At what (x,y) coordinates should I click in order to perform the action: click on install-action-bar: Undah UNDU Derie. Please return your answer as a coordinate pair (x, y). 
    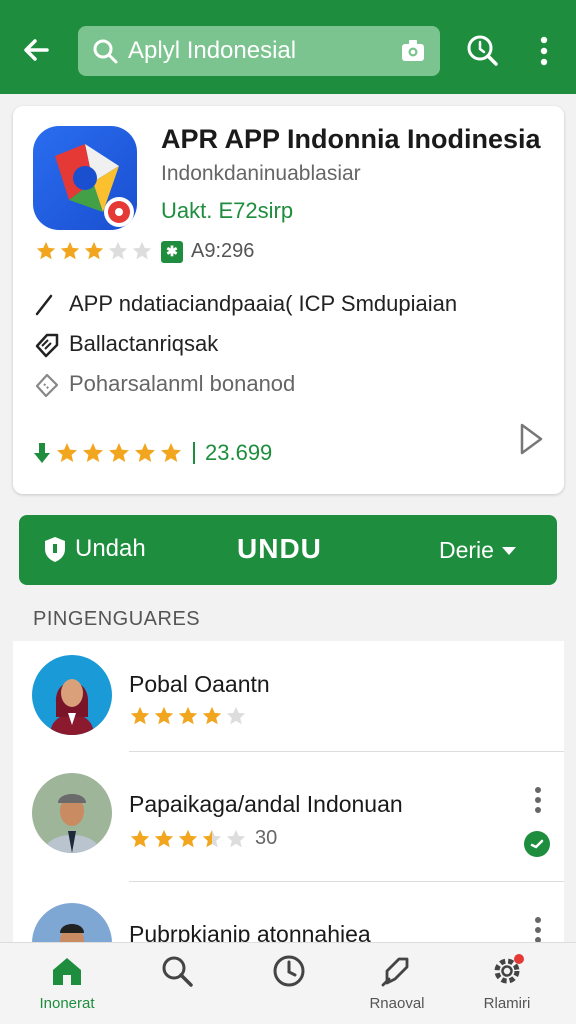
    Looking at the image, I should click on (288, 550).